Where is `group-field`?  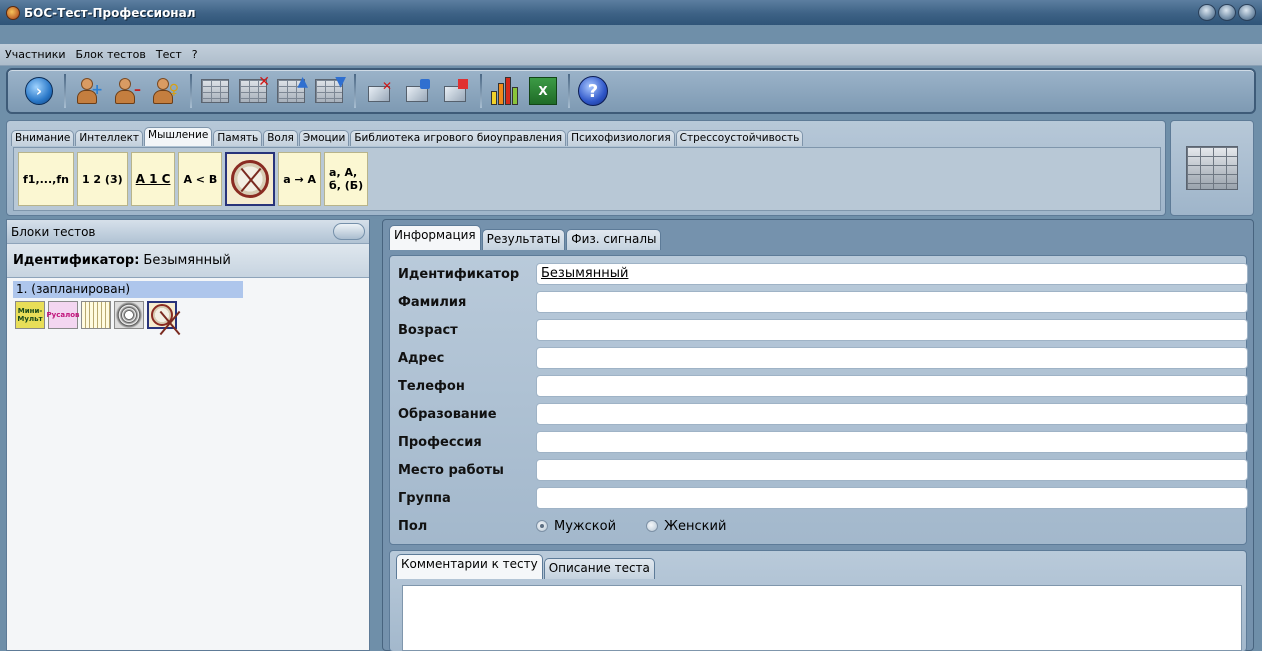
group-field is located at coordinates (892, 498).